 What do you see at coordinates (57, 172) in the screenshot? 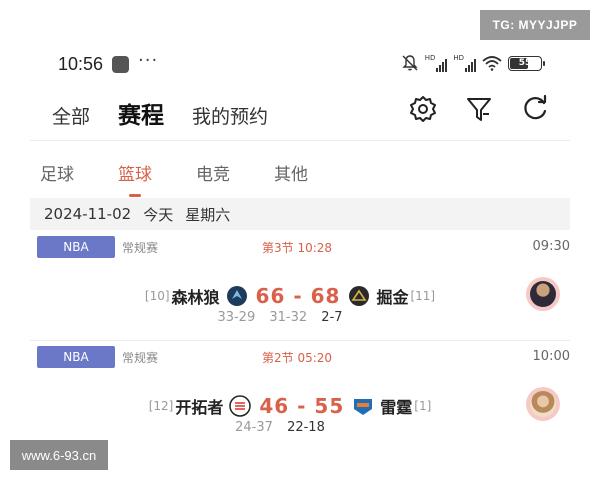
I see `tab-football: 足球` at bounding box center [57, 172].